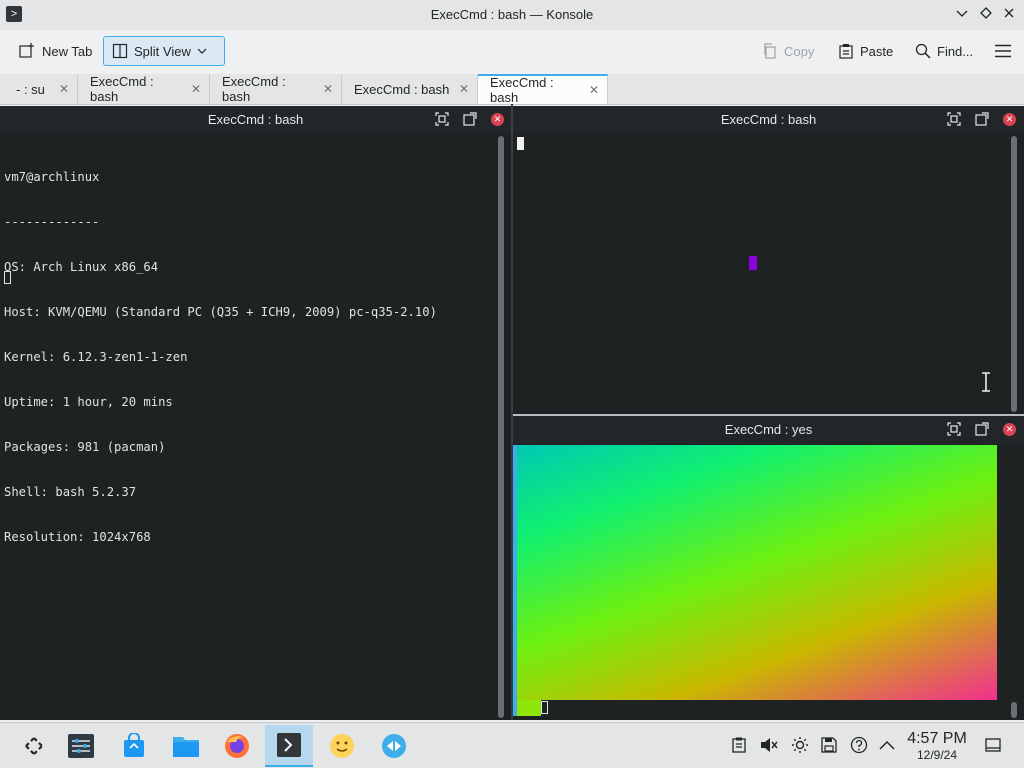 The image size is (1024, 768). I want to click on tab-execcmd-bash-1: ExecCmd : bash ✕, so click(144, 89).